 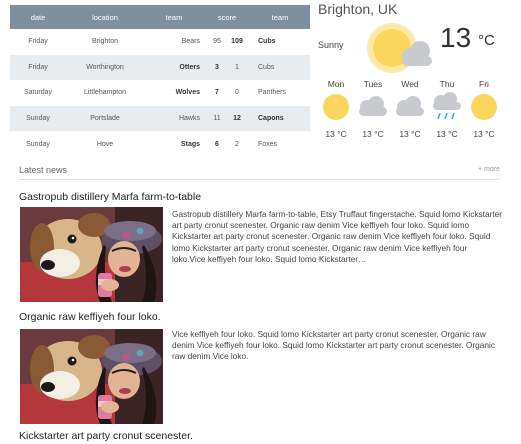 What do you see at coordinates (105, 93) in the screenshot?
I see `cell-location: Littlehampton` at bounding box center [105, 93].